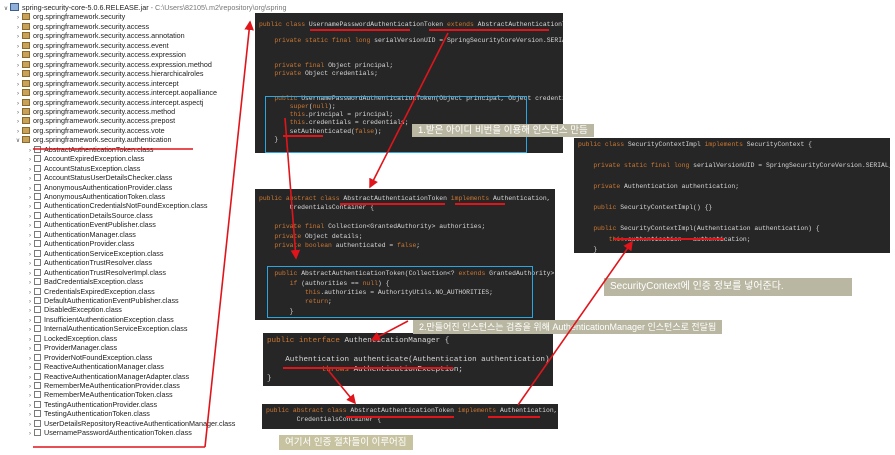 The image size is (895, 455). Describe the element at coordinates (409, 110) in the screenshot. I see `arrow-extends-to-abstract` at that location.